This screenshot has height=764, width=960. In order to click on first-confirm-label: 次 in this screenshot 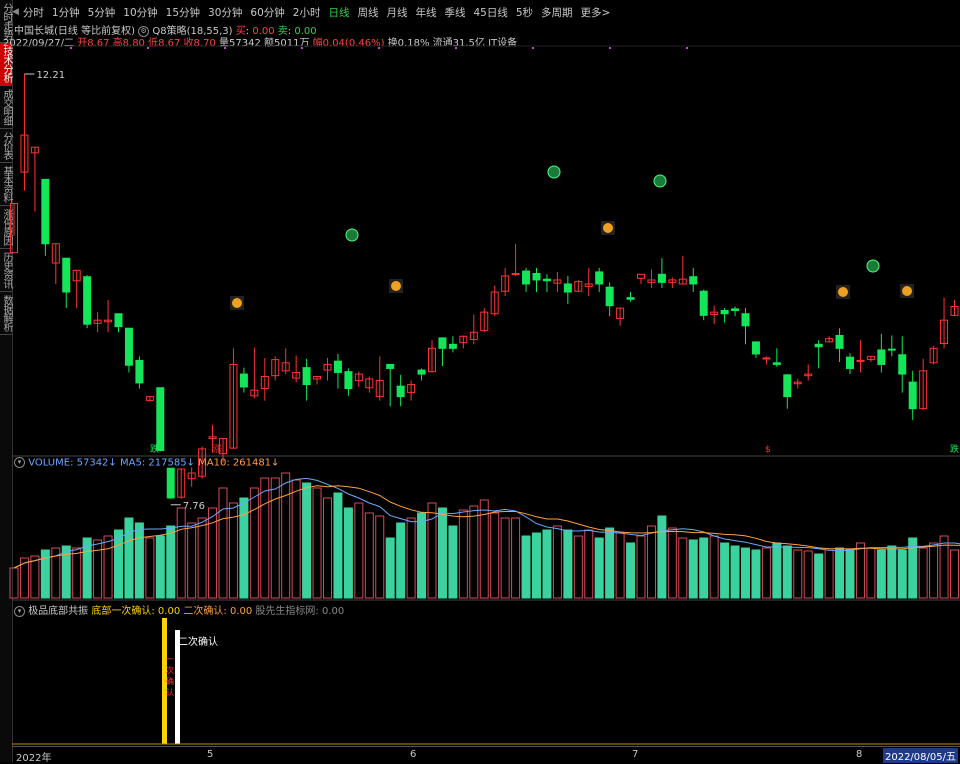, I will do `click(170, 670)`.